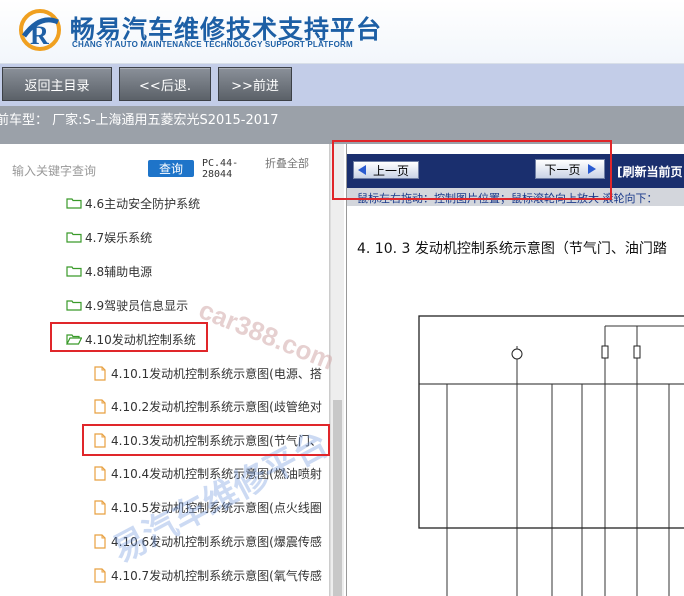 The width and height of the screenshot is (684, 596). What do you see at coordinates (119, 271) in the screenshot?
I see `tree-folder-label: 4.8辅助电源` at bounding box center [119, 271].